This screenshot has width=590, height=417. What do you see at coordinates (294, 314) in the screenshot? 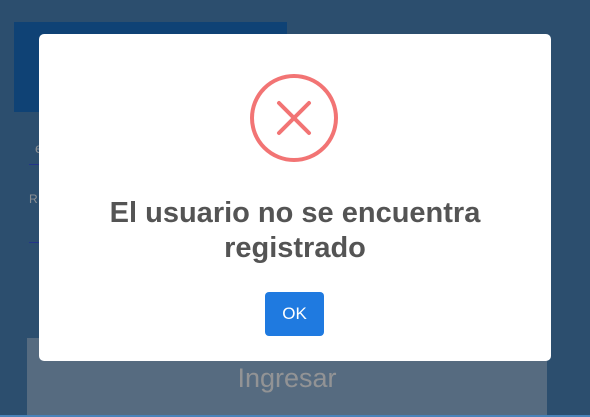
I see `ok-button: OK` at bounding box center [294, 314].